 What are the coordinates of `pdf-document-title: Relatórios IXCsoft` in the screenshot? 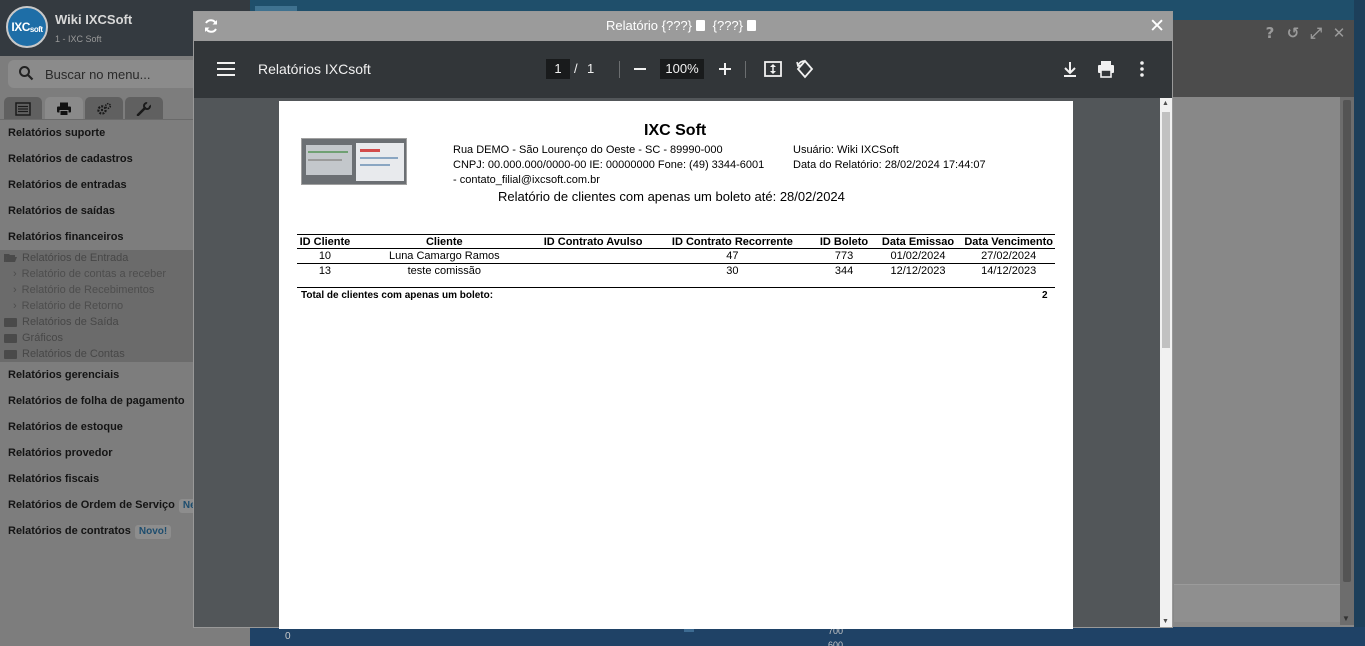 It's located at (314, 69).